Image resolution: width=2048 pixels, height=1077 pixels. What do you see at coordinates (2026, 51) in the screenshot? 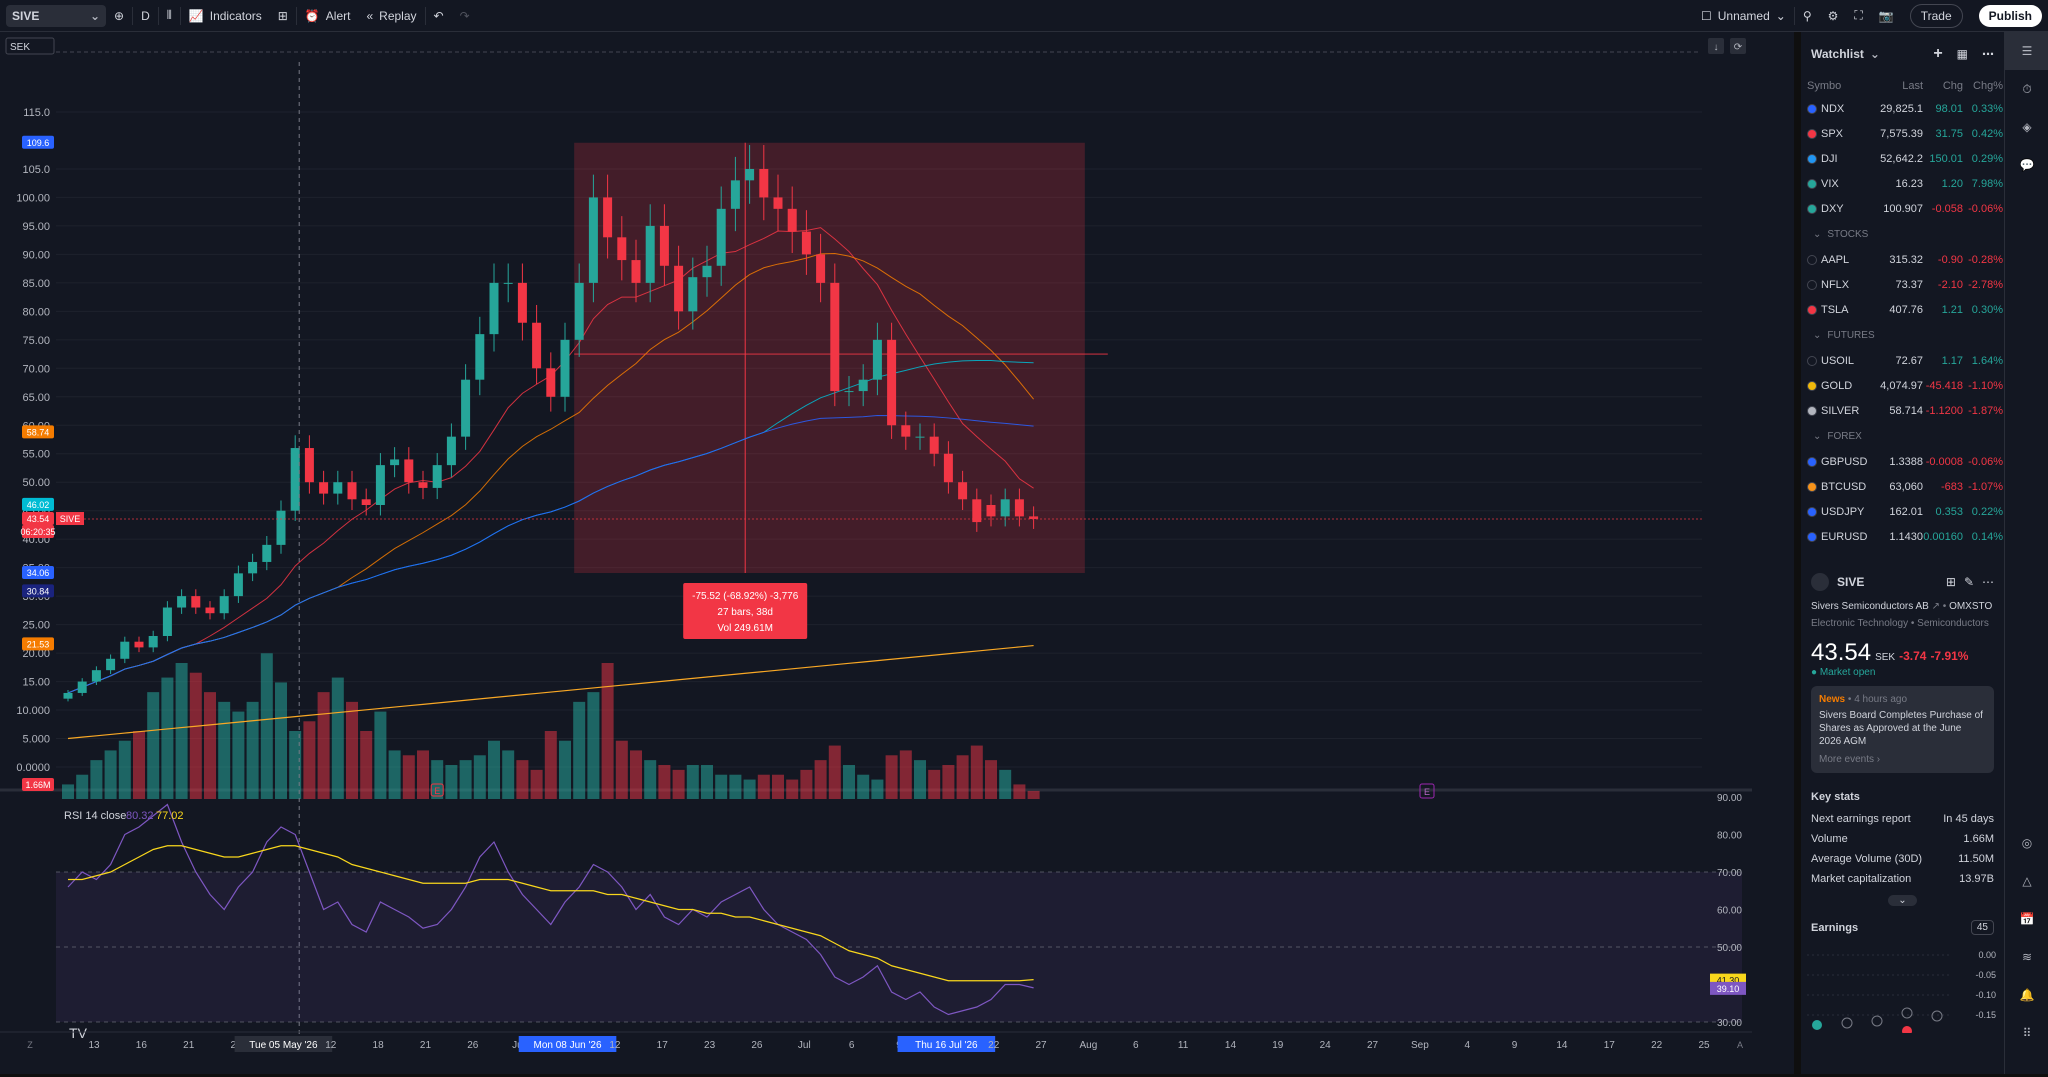
I see `watchlist-tab: ☰` at bounding box center [2026, 51].